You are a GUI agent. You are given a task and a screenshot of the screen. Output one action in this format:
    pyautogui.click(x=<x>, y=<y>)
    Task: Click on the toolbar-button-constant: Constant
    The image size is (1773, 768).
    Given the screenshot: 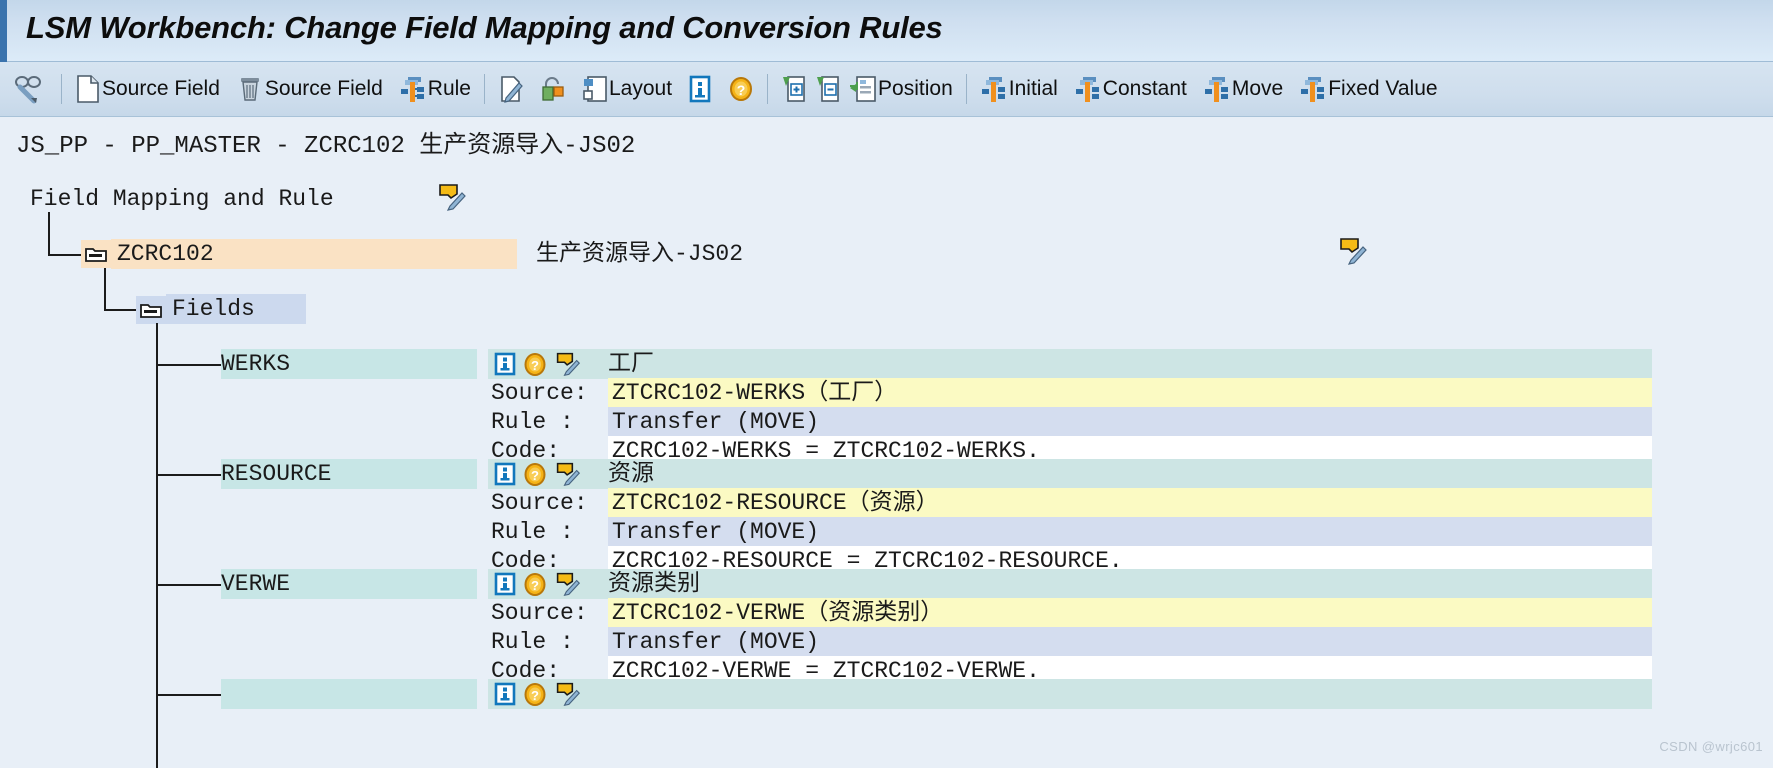 What is the action you would take?
    pyautogui.click(x=1130, y=89)
    